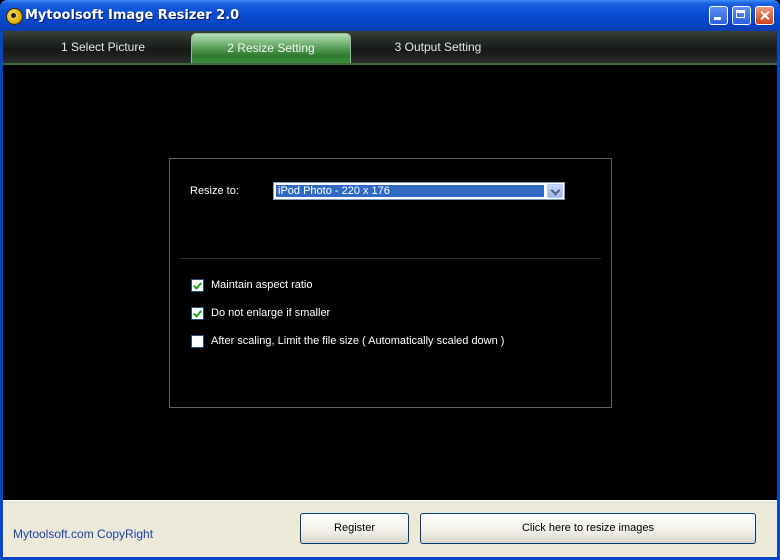 The image size is (780, 560). Describe the element at coordinates (83, 534) in the screenshot. I see `copyright-link: Mytoolsoft.com CopyRight` at that location.